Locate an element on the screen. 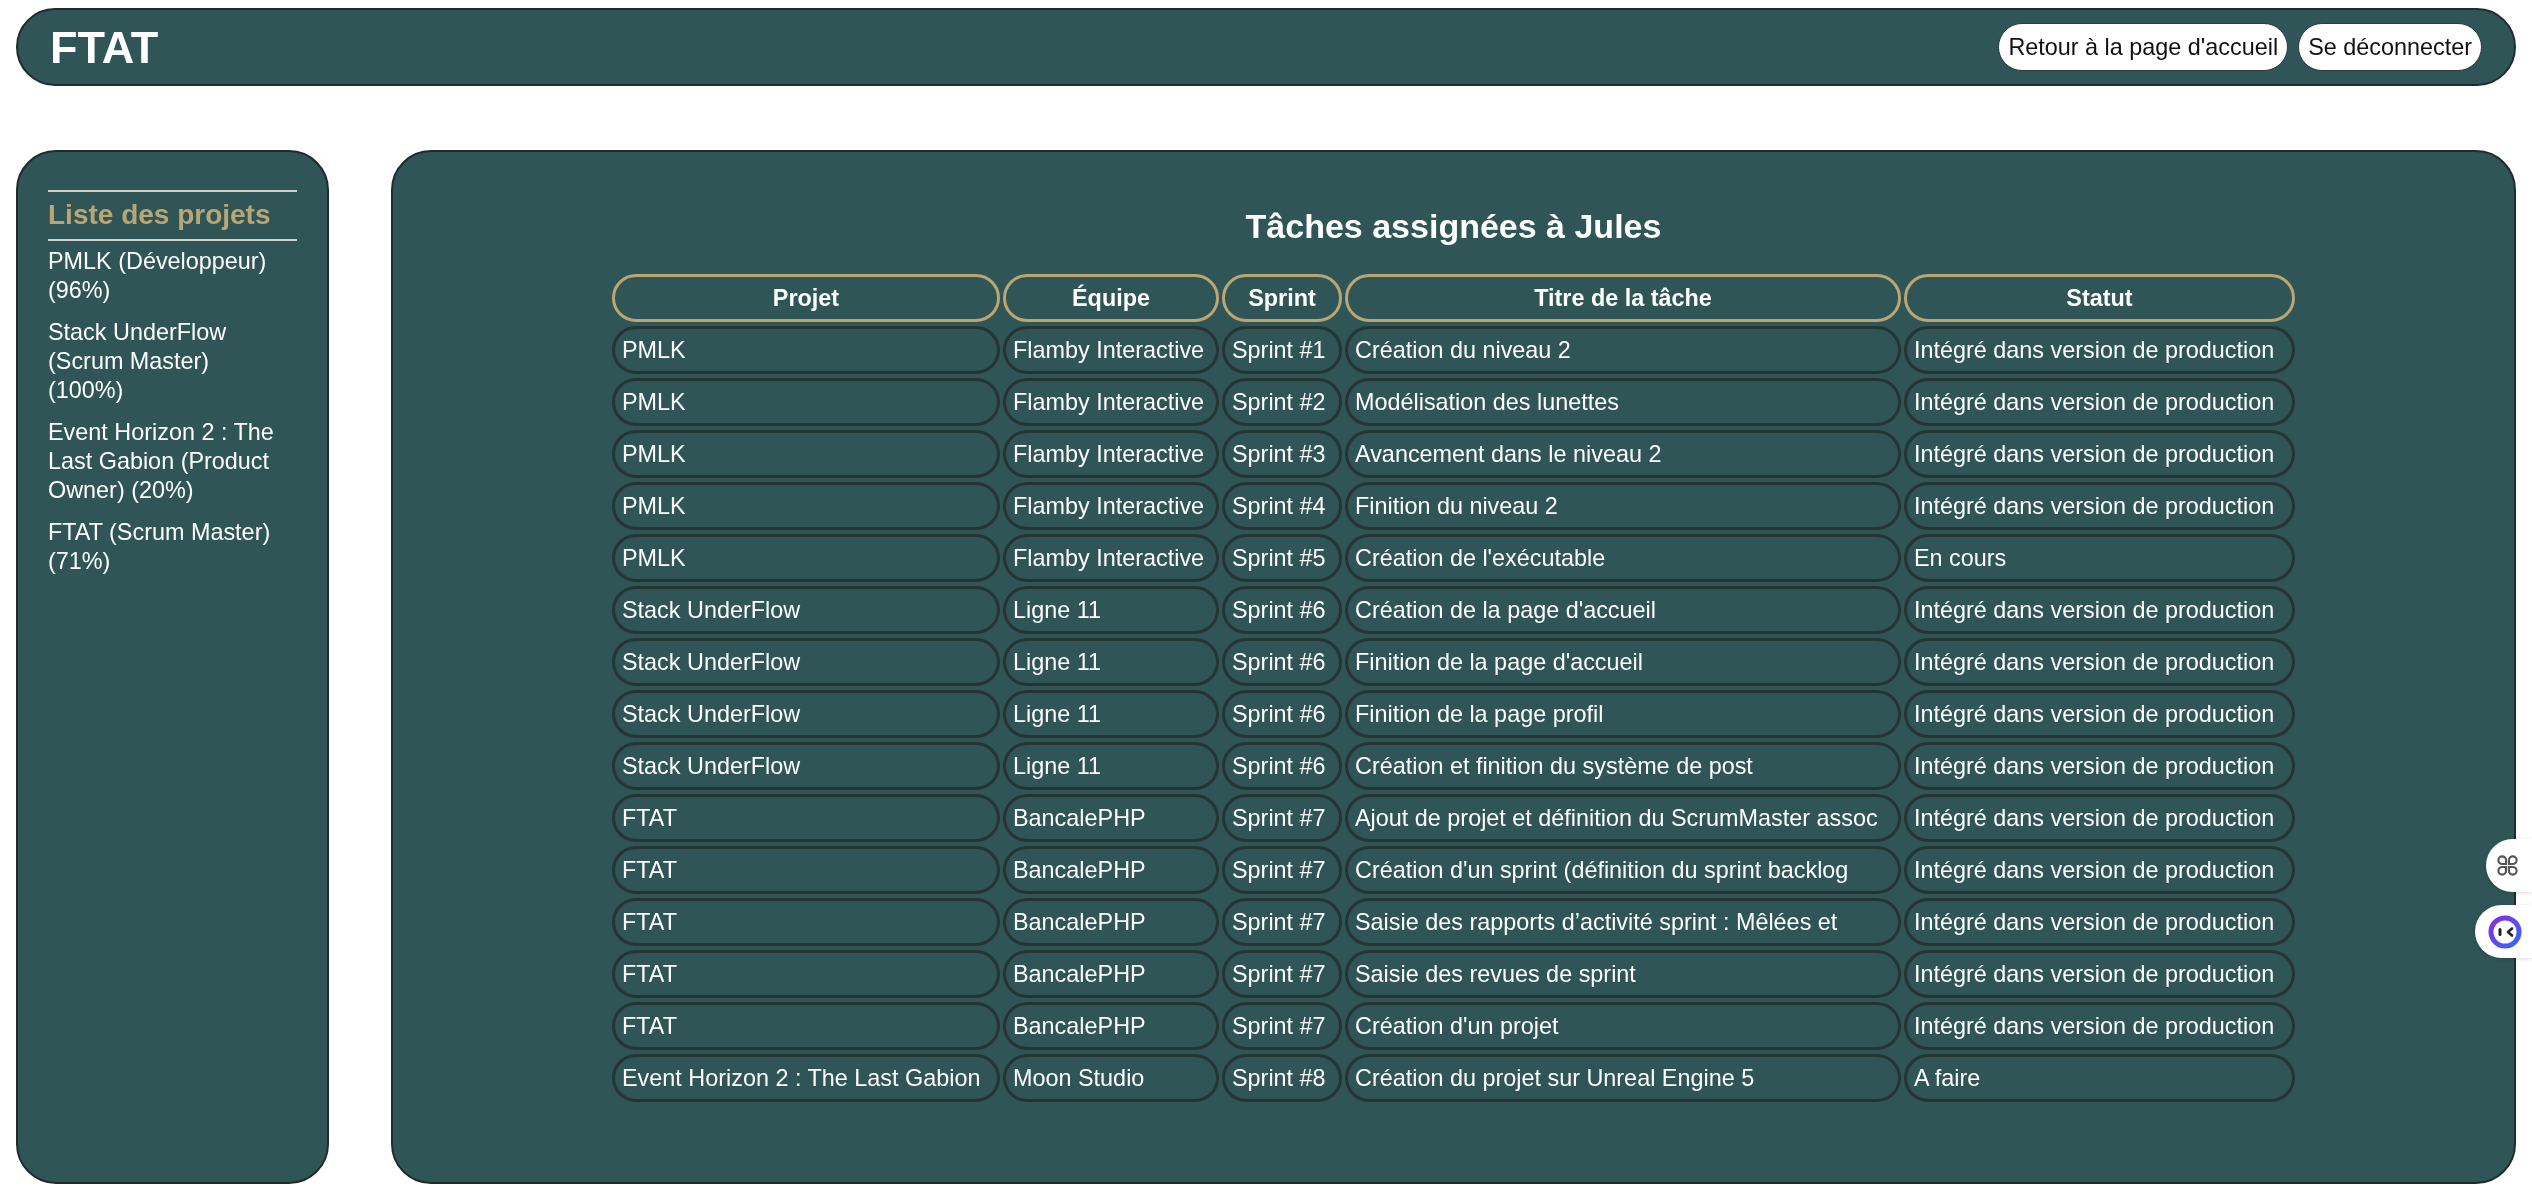  table-cell: Création de l'exécutable is located at coordinates (1623, 558).